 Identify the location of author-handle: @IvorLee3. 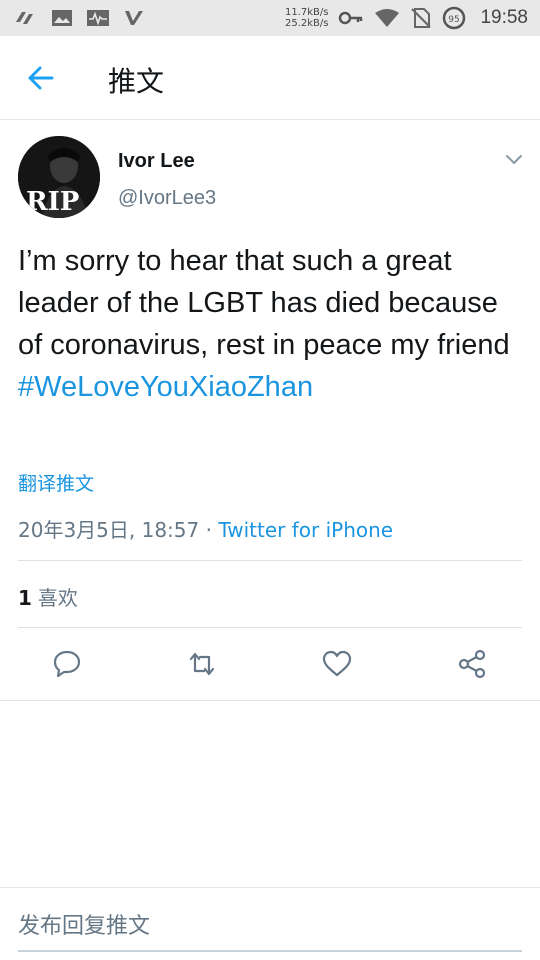
(167, 198).